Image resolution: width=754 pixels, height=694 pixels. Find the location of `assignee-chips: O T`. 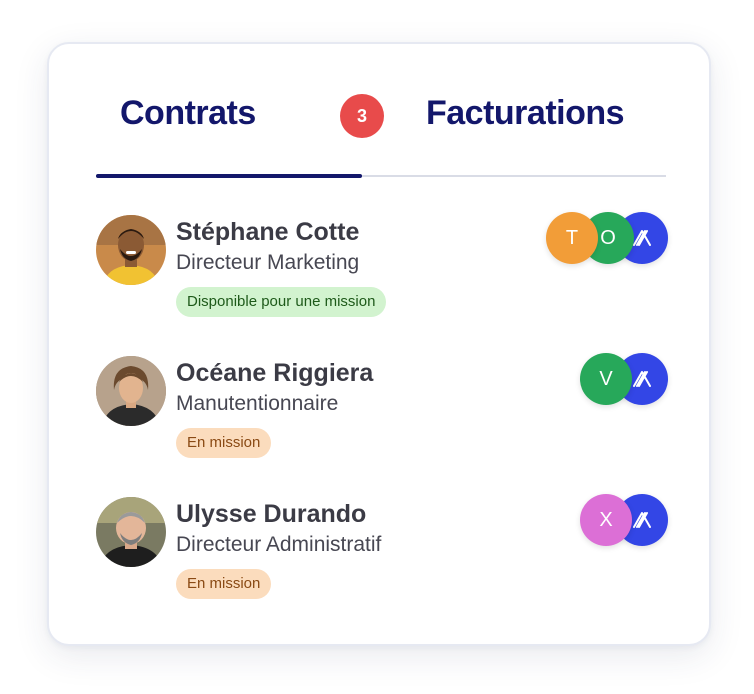

assignee-chips: O T is located at coordinates (607, 240).